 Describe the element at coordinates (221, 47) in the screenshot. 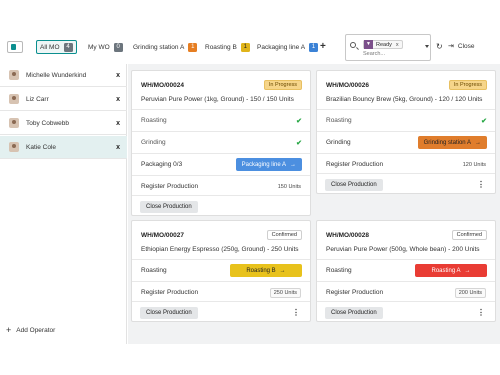

I see `tab-label: Roasting B` at that location.